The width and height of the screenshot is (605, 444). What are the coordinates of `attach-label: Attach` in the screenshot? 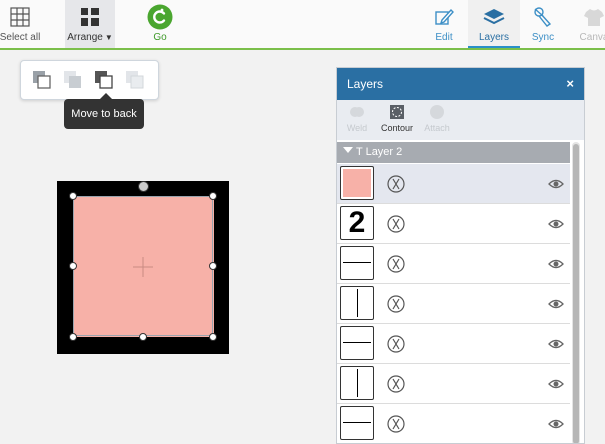 It's located at (437, 128).